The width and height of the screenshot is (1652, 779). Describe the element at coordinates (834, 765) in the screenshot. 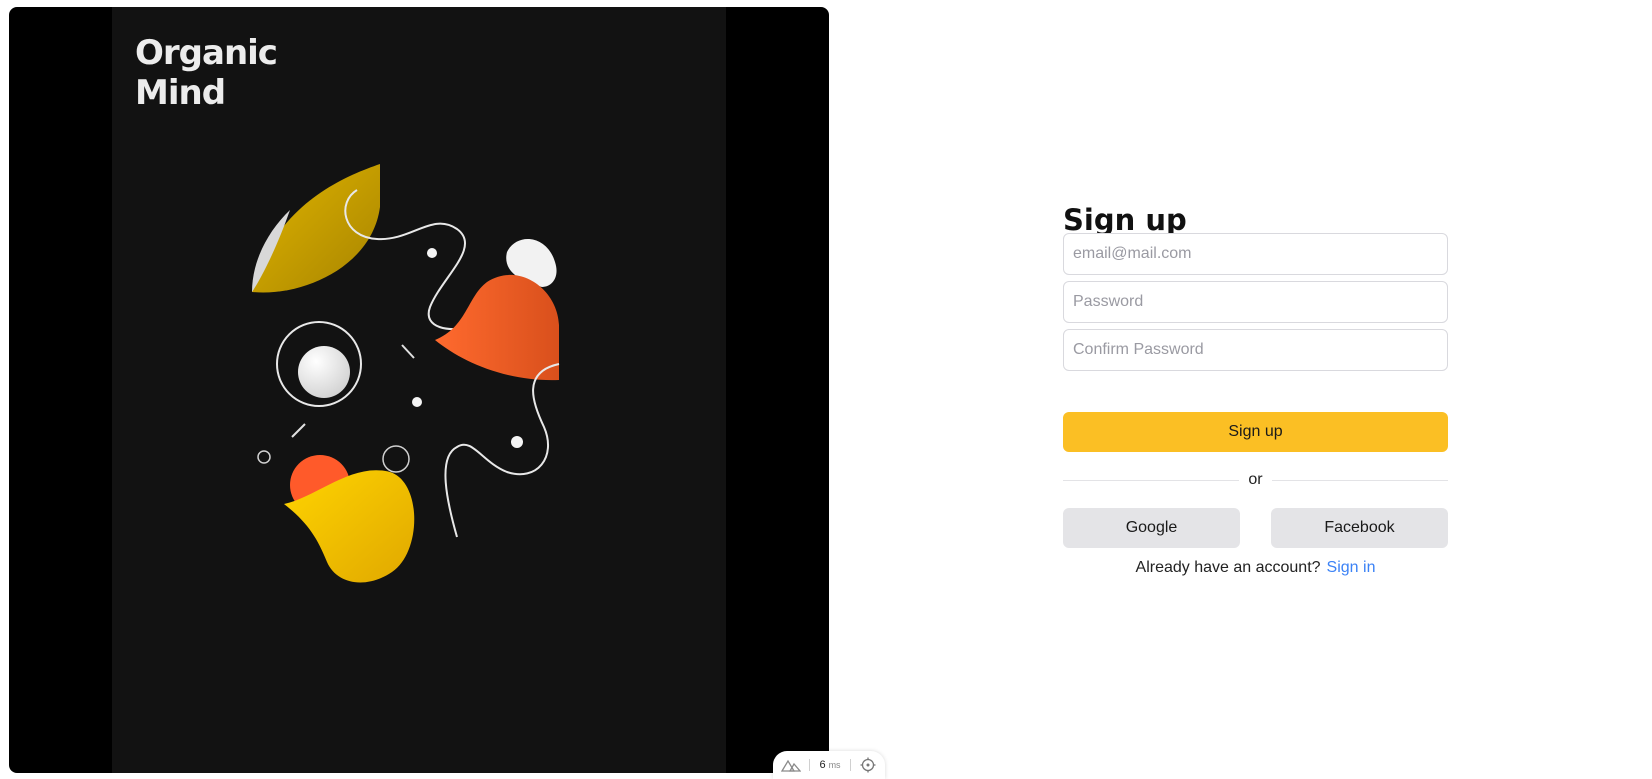

I see `timing-unit: ms` at that location.